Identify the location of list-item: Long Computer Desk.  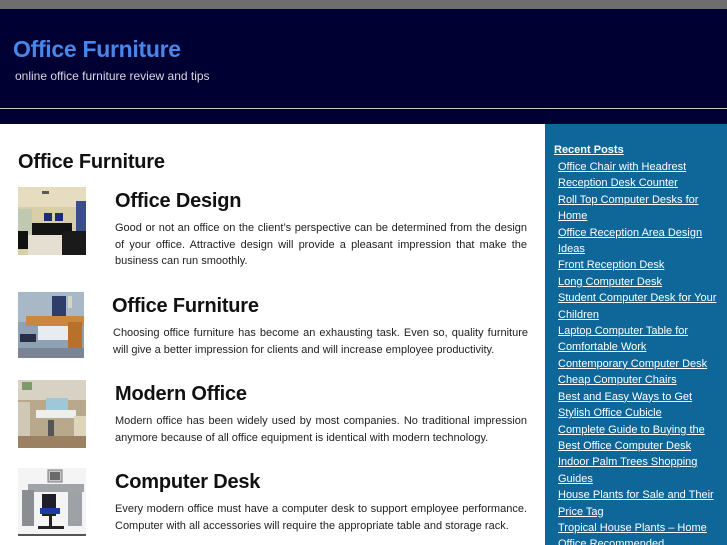
(639, 282).